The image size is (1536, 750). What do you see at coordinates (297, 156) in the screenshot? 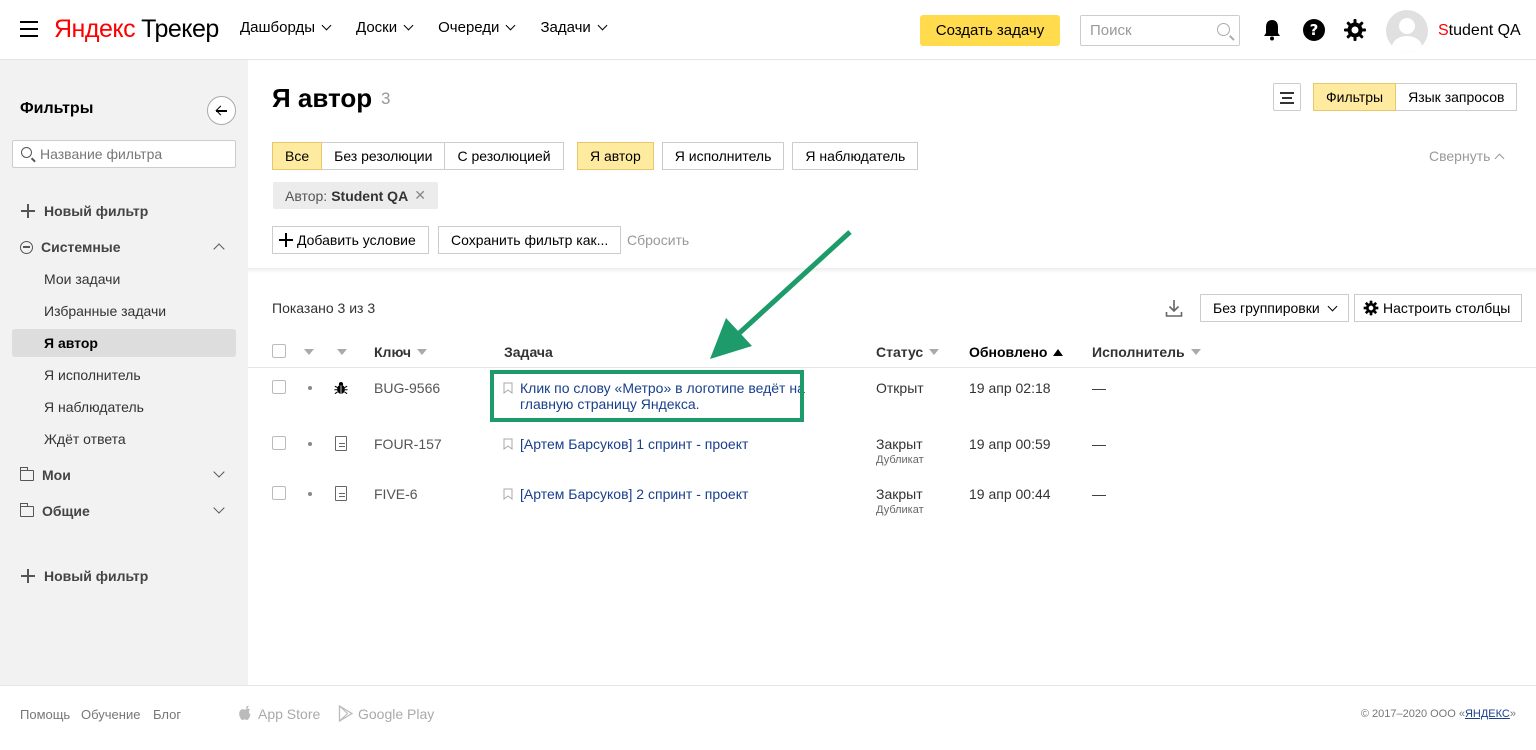
I see `tab-all: Все` at bounding box center [297, 156].